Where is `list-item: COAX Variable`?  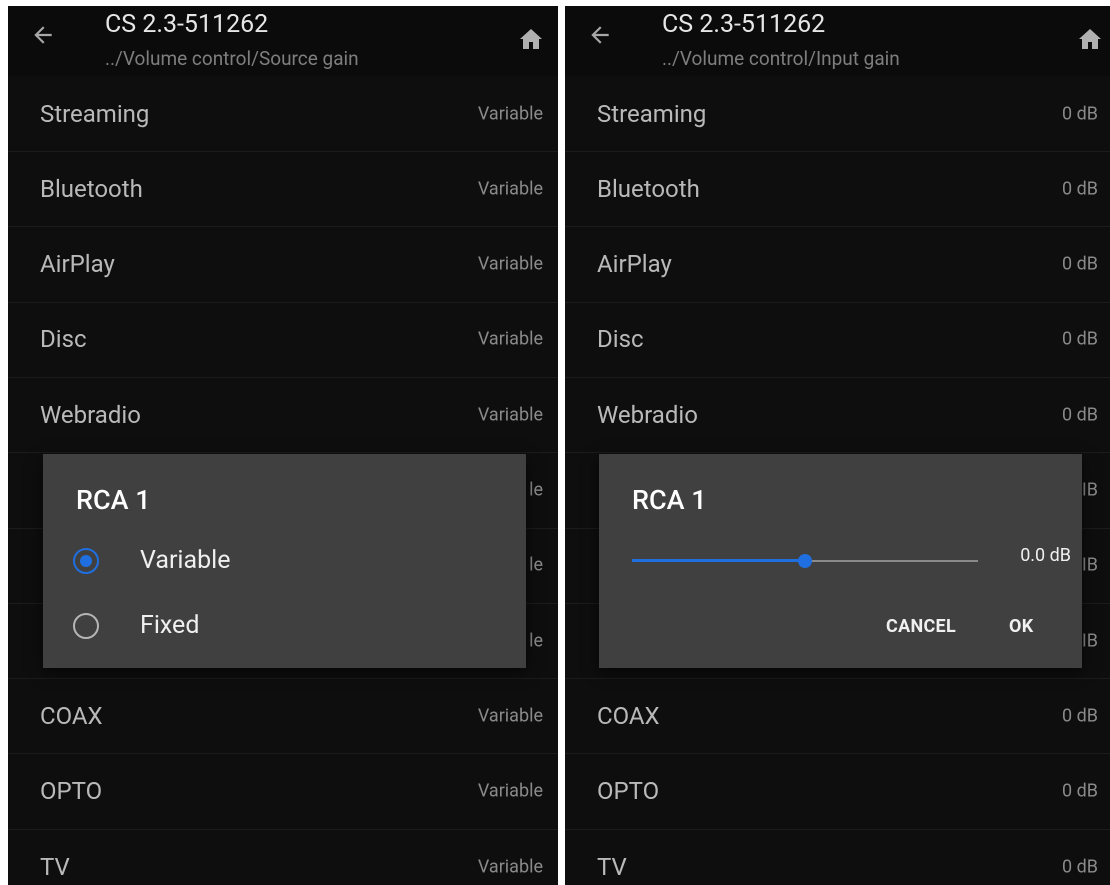 list-item: COAX Variable is located at coordinates (283, 716).